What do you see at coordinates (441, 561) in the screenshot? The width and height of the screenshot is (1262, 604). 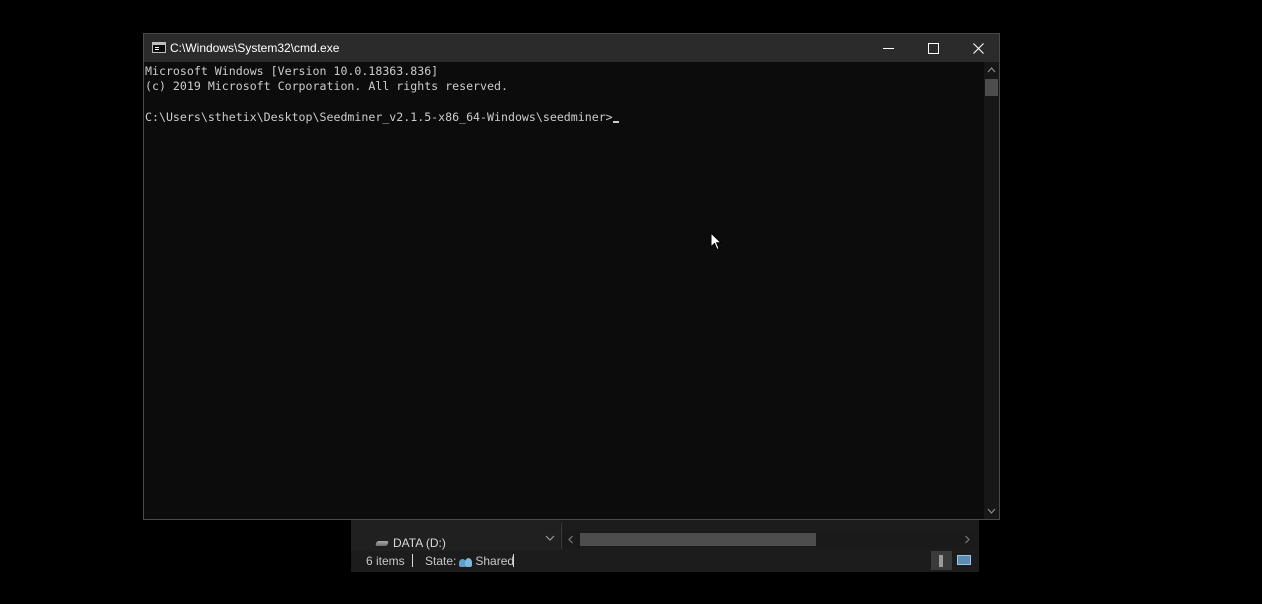 I see `state-label: State:` at bounding box center [441, 561].